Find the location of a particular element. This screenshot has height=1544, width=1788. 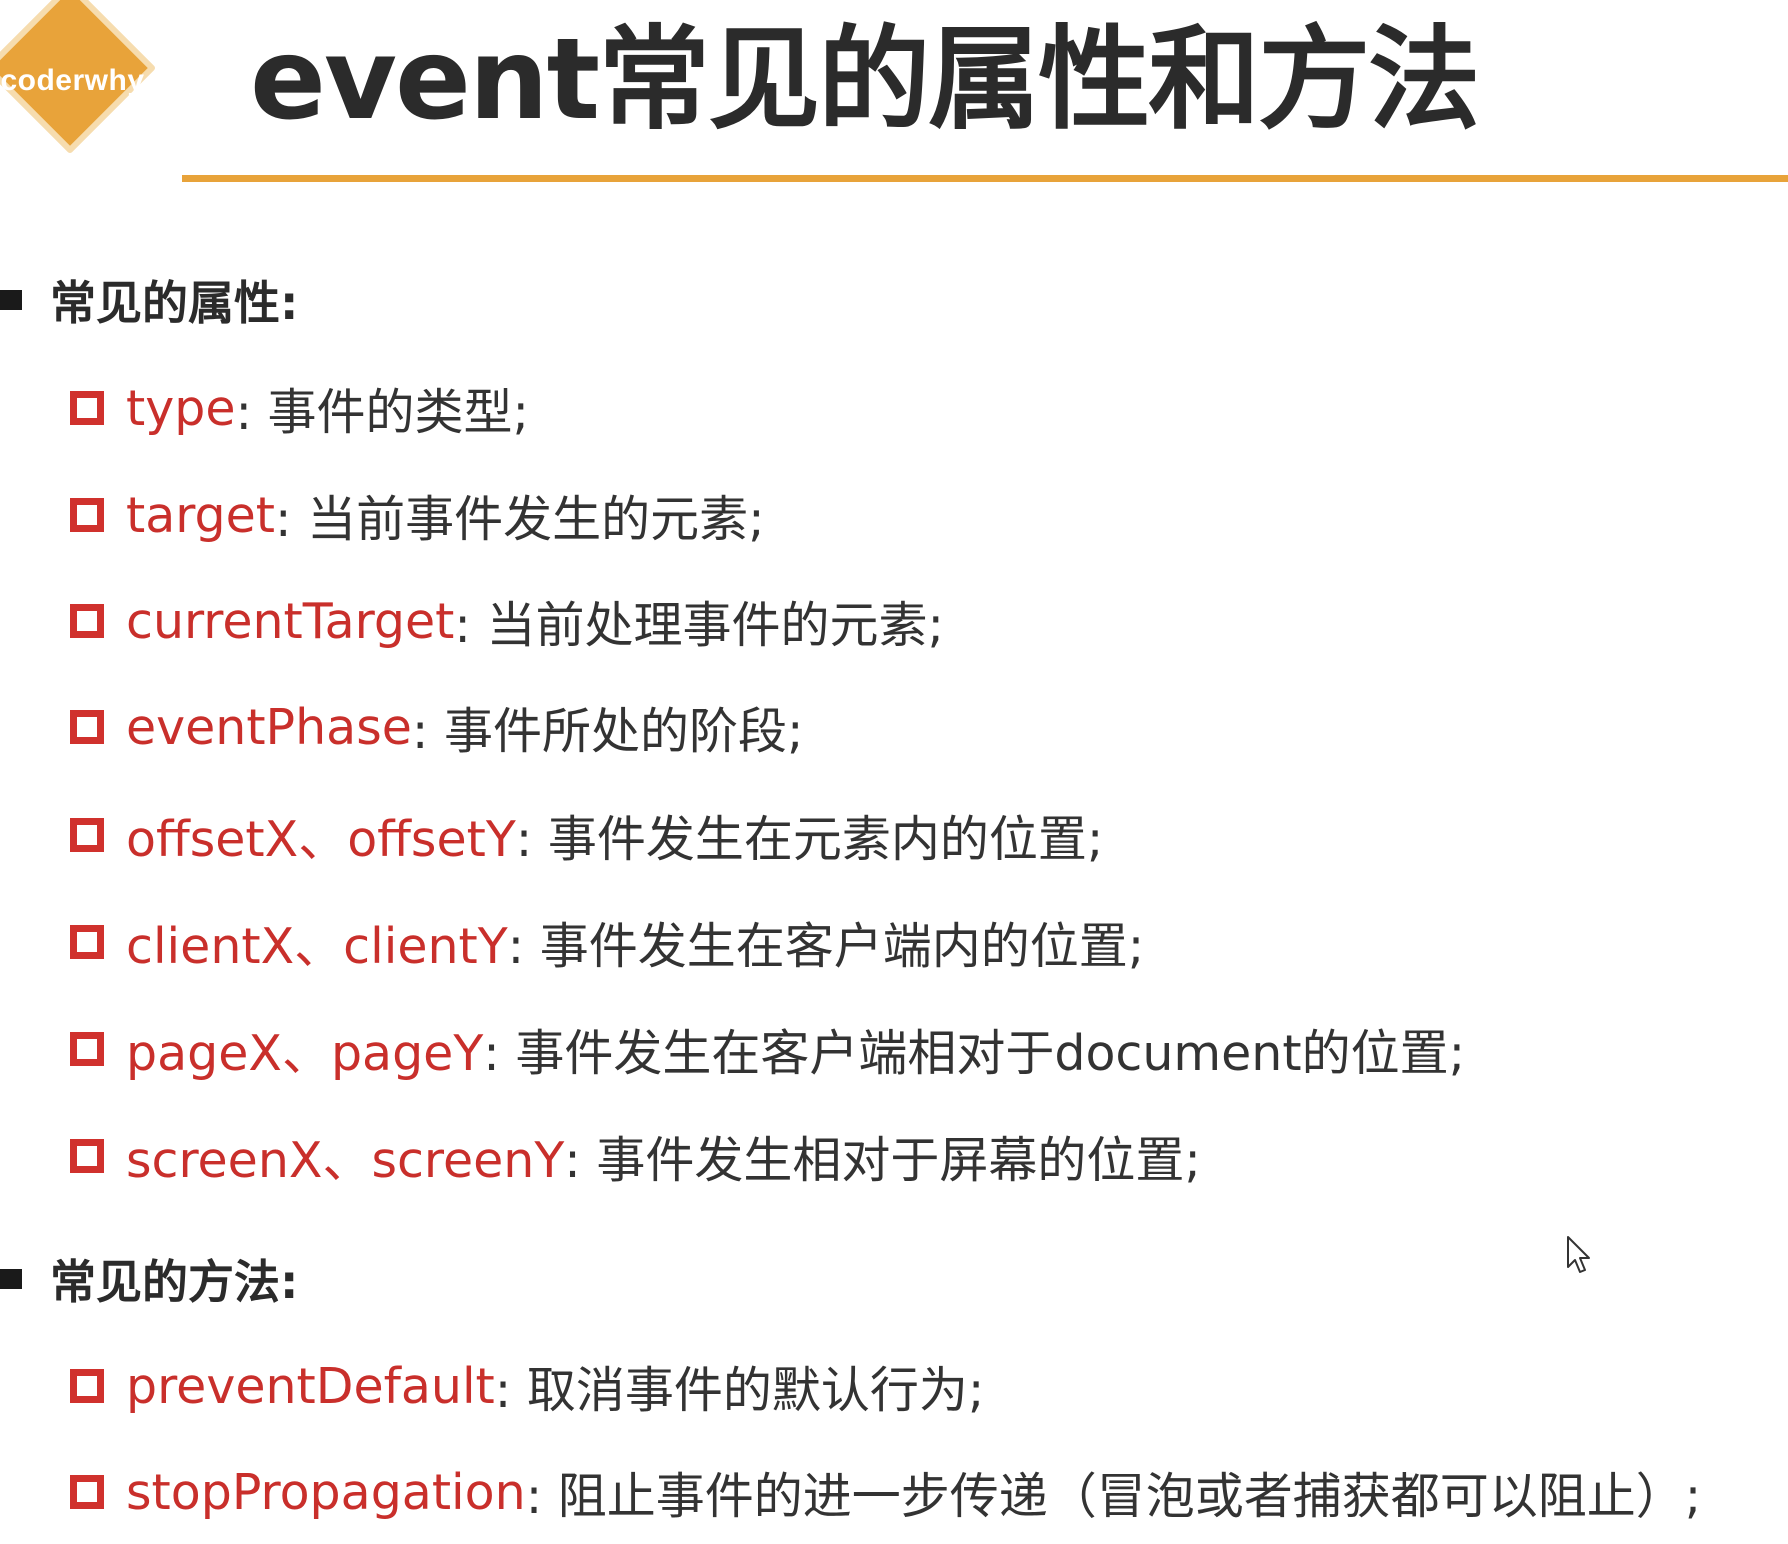

title-divider is located at coordinates (985, 178).